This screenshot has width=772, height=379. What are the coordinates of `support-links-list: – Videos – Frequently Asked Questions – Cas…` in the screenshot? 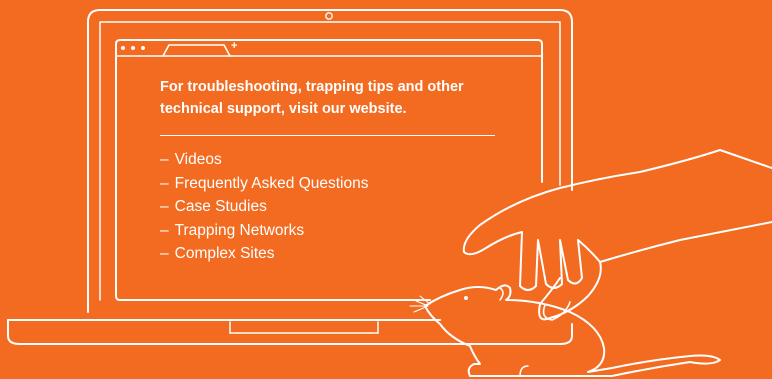 It's located at (332, 207).